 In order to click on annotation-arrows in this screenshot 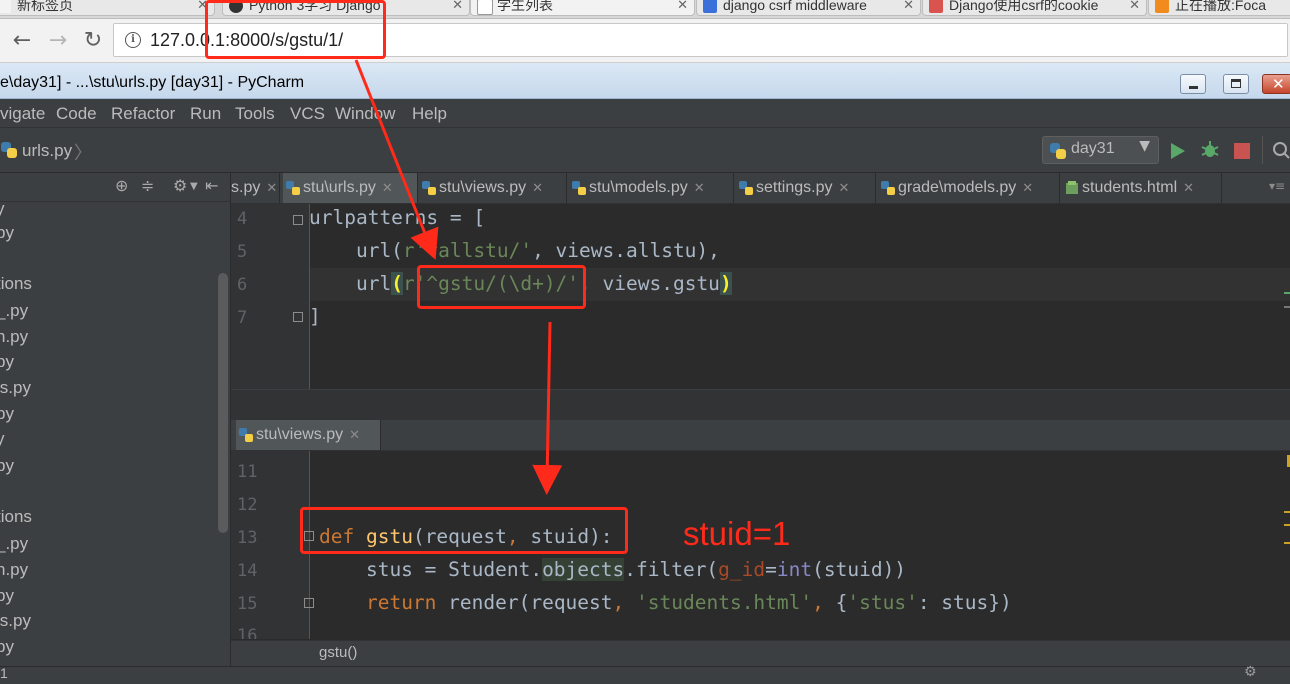, I will do `click(458, 277)`.